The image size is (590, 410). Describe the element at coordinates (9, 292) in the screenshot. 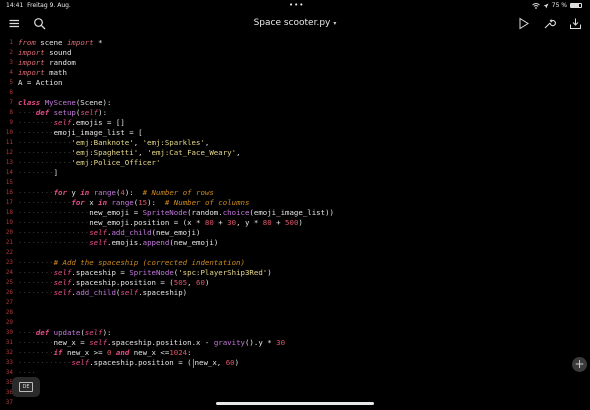

I see `line-number-label: 26` at that location.